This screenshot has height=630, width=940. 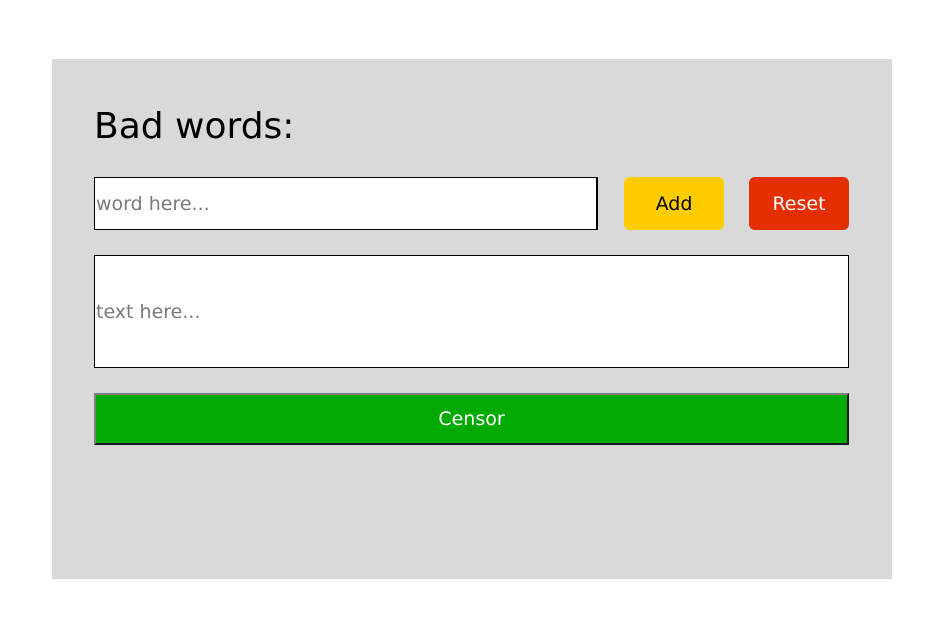 What do you see at coordinates (799, 203) in the screenshot?
I see `reset-button: Reset` at bounding box center [799, 203].